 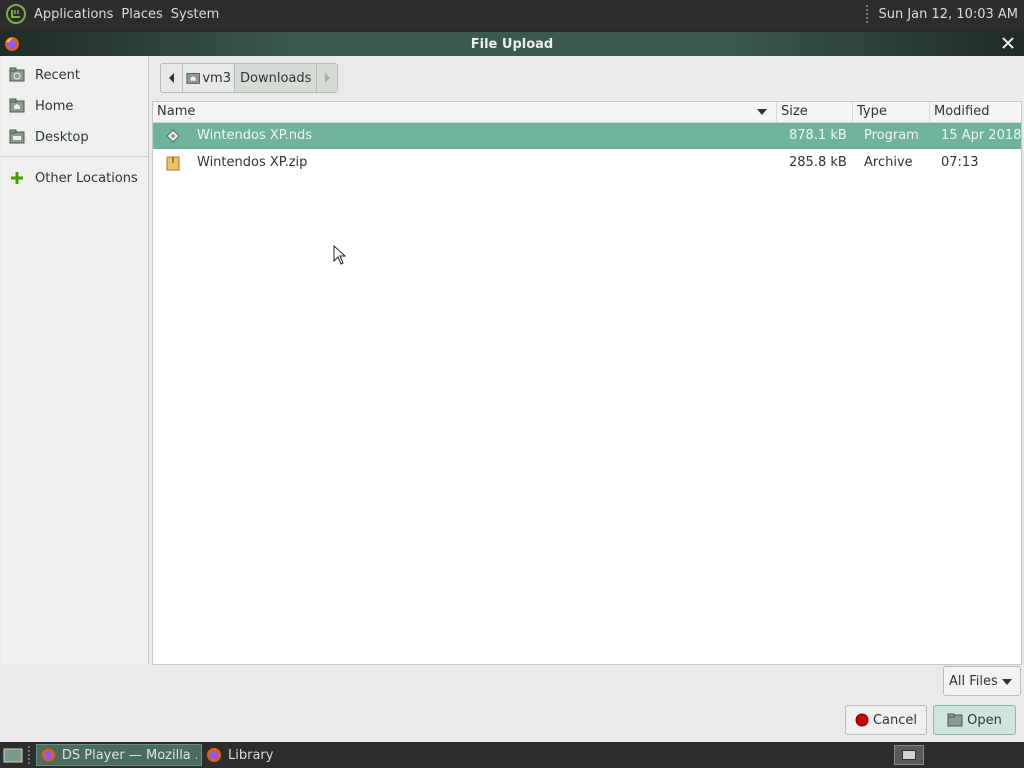 I want to click on task-library: Library, so click(x=239, y=755).